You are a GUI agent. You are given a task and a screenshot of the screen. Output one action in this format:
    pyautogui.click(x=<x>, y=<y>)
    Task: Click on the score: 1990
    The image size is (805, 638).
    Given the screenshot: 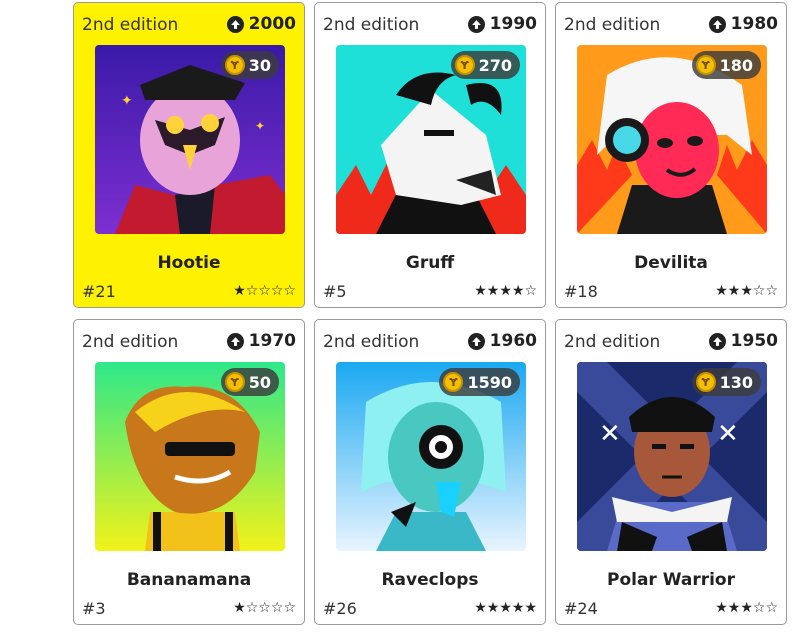 What is the action you would take?
    pyautogui.click(x=502, y=24)
    